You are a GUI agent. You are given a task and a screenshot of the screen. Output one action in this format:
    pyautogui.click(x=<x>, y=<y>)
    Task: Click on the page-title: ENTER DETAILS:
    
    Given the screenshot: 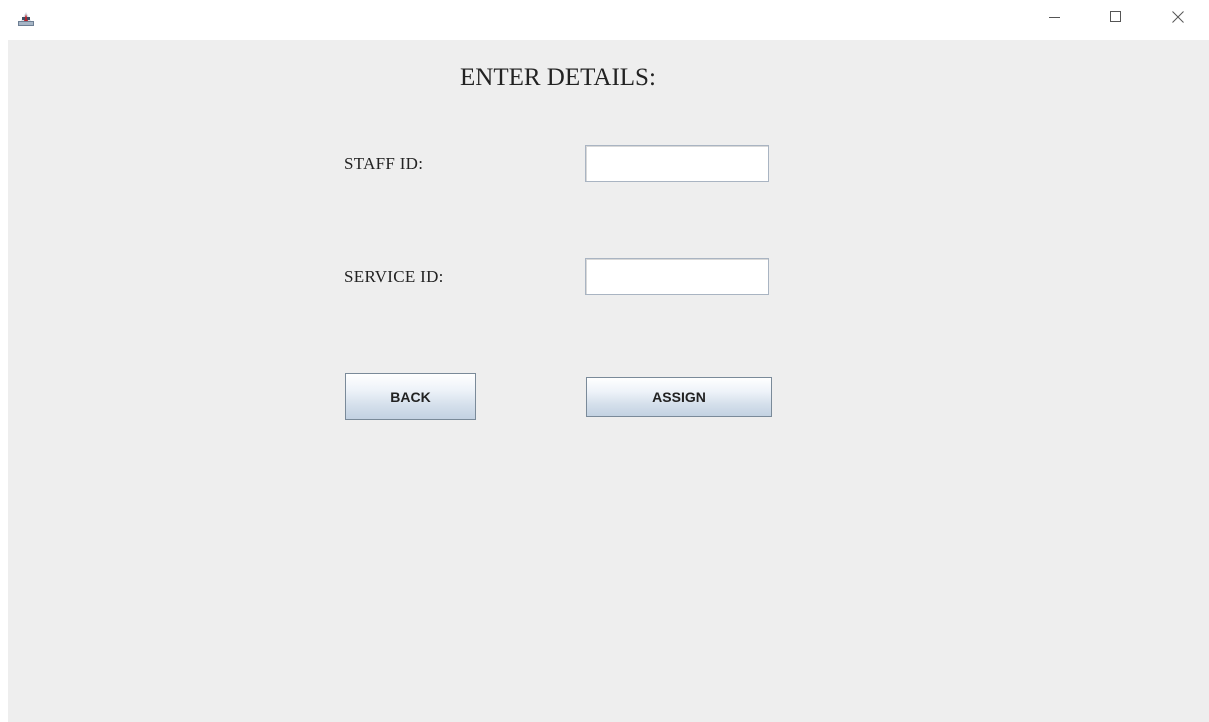 What is the action you would take?
    pyautogui.click(x=558, y=77)
    